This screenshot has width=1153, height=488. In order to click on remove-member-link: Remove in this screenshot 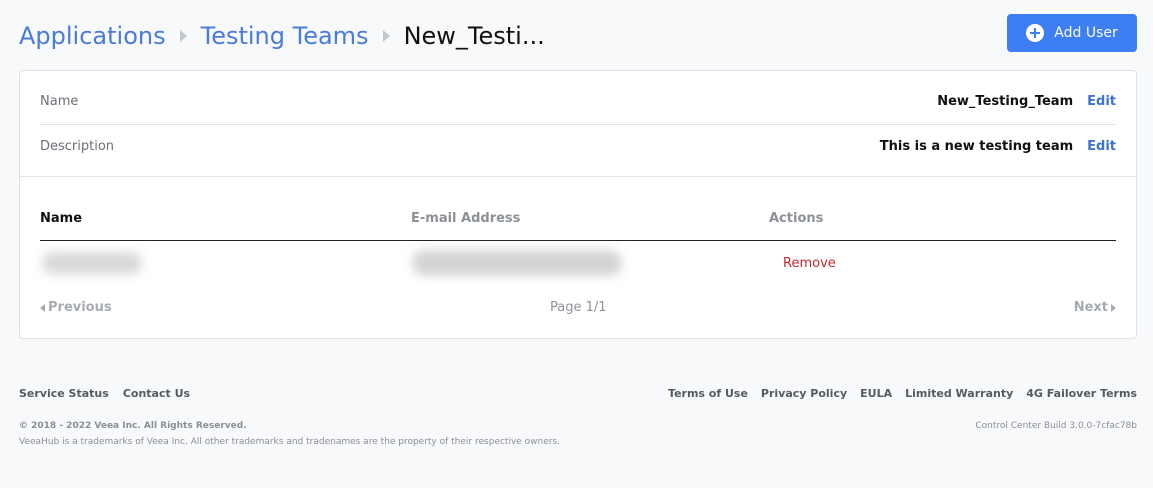, I will do `click(809, 263)`.